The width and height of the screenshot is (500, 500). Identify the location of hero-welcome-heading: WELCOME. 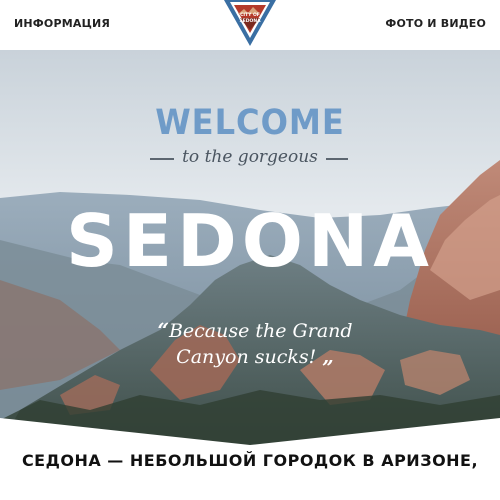
(250, 123).